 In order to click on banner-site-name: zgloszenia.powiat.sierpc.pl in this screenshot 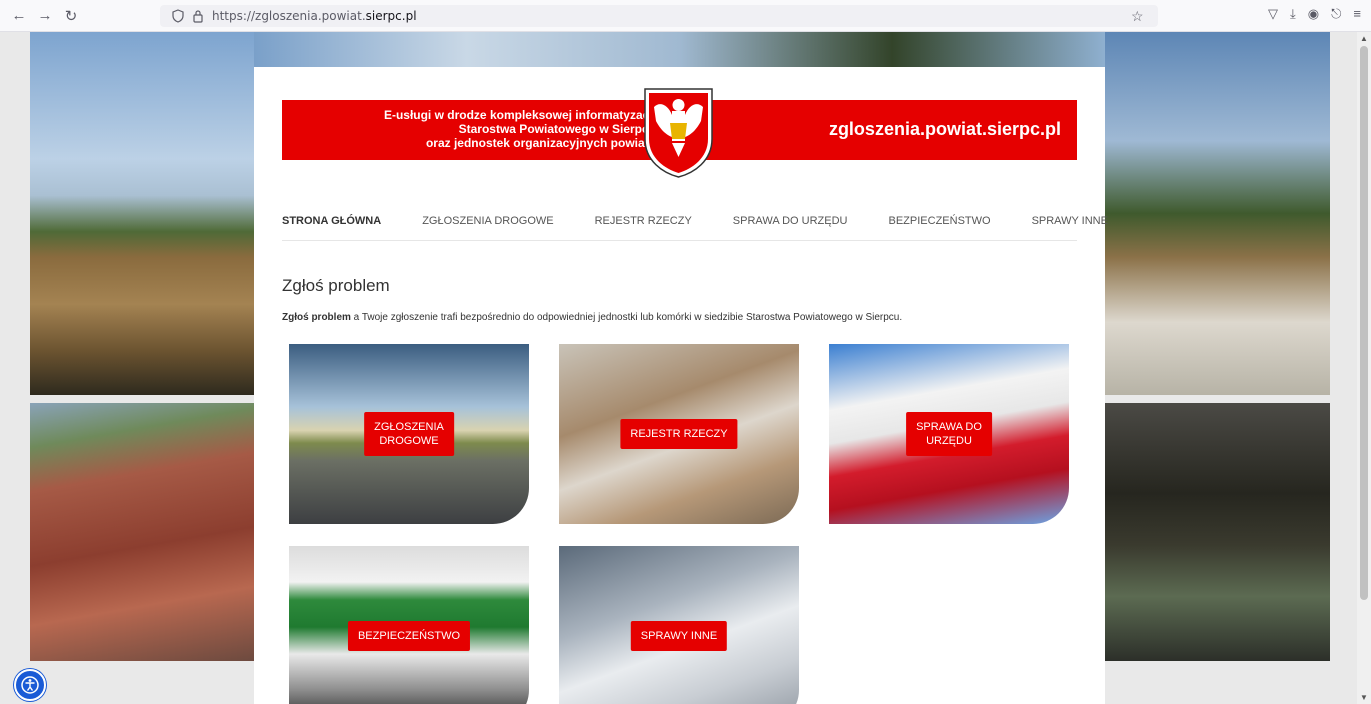, I will do `click(944, 129)`.